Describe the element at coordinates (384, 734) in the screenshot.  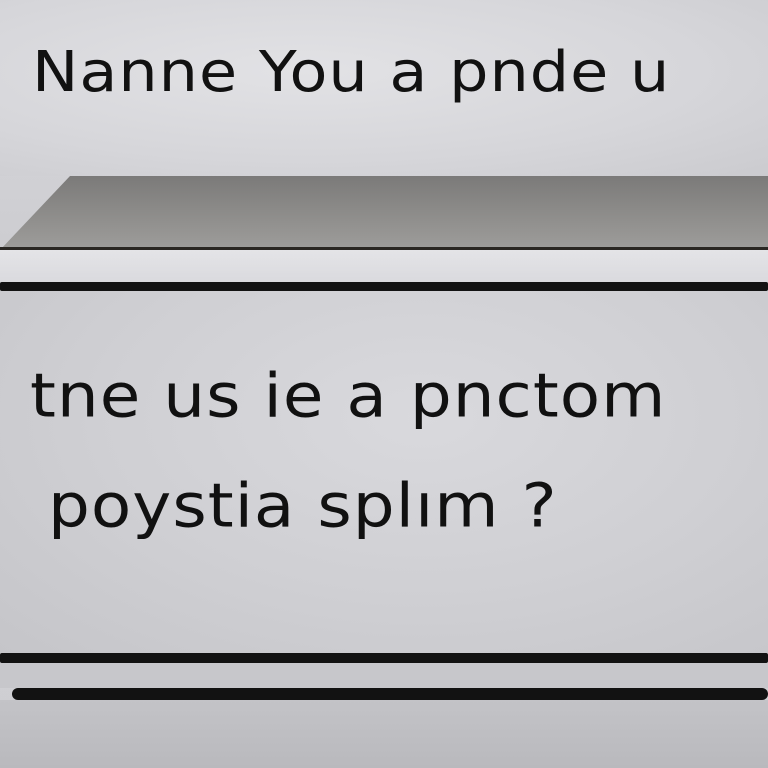
I see `bottom-panel` at that location.